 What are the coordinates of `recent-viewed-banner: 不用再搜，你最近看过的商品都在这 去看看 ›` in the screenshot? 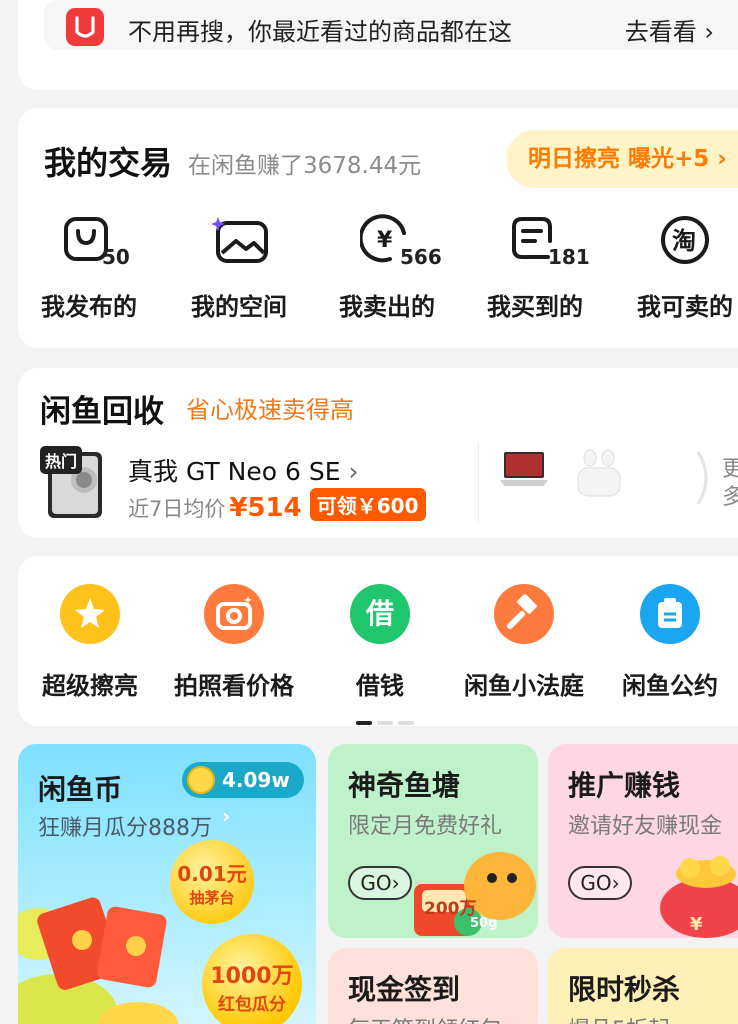 It's located at (391, 25).